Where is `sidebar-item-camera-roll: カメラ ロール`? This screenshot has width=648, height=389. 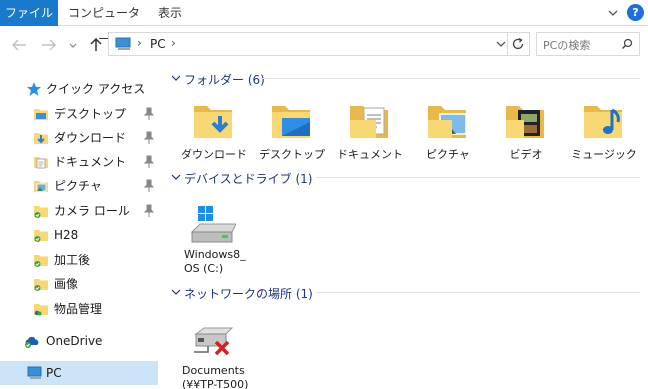 sidebar-item-camera-roll: カメラ ロール is located at coordinates (79, 211).